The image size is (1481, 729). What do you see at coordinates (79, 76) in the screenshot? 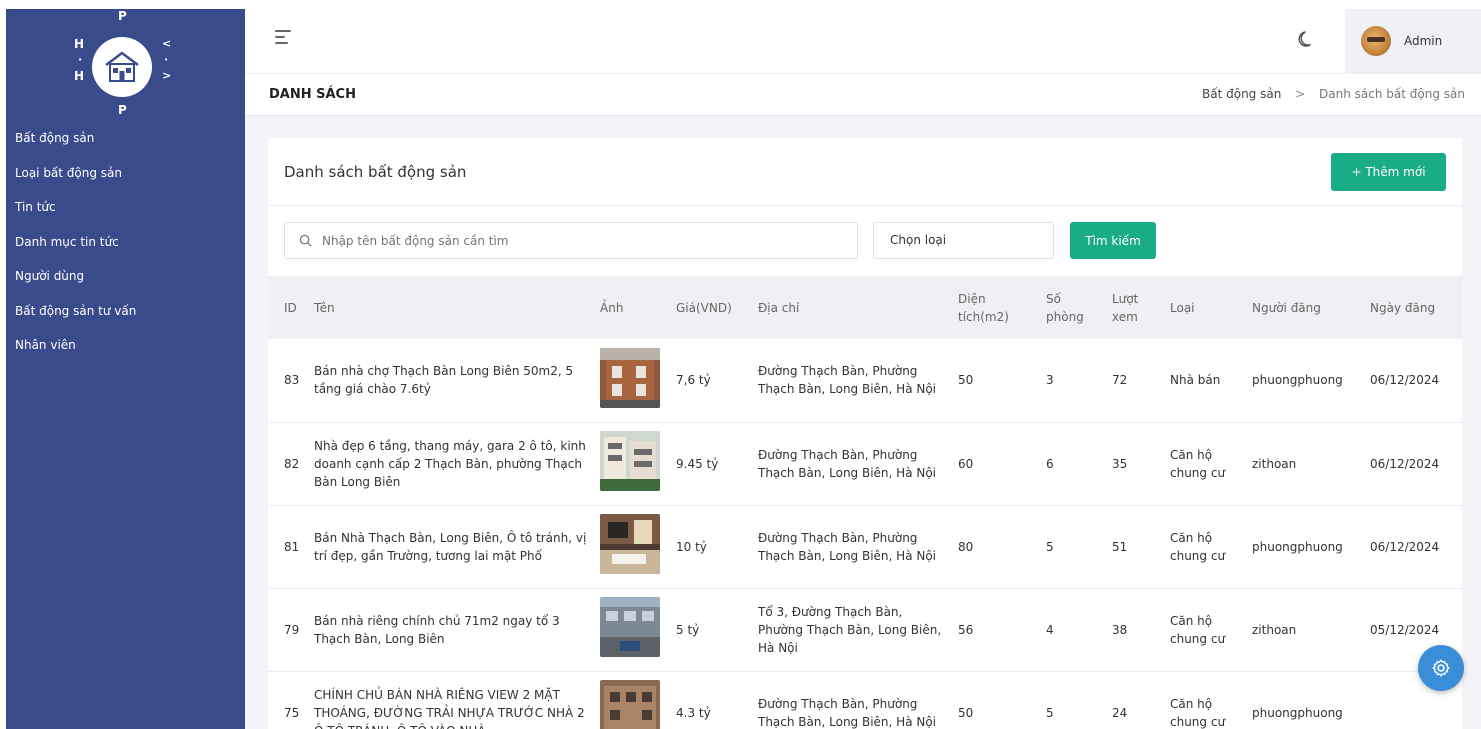
I see `logo-left-letter-2: H` at bounding box center [79, 76].